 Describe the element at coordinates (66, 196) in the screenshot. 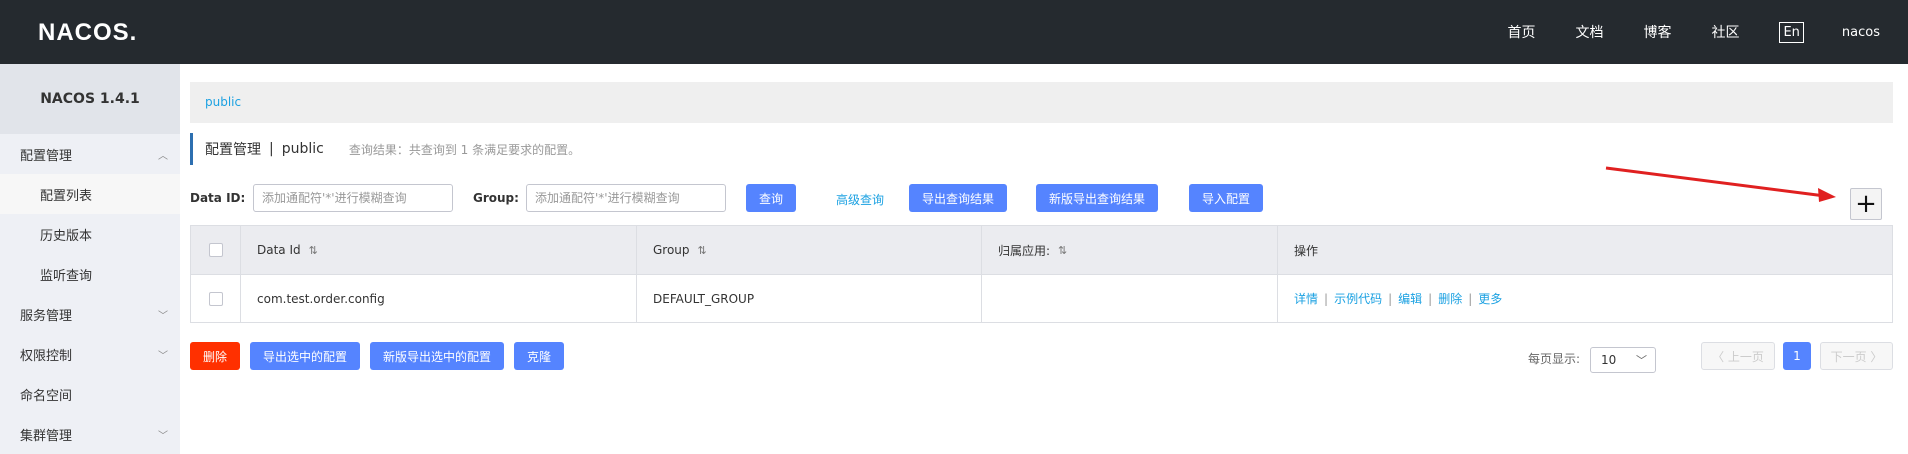

I see `sidebar-item-label: 配置列表` at that location.